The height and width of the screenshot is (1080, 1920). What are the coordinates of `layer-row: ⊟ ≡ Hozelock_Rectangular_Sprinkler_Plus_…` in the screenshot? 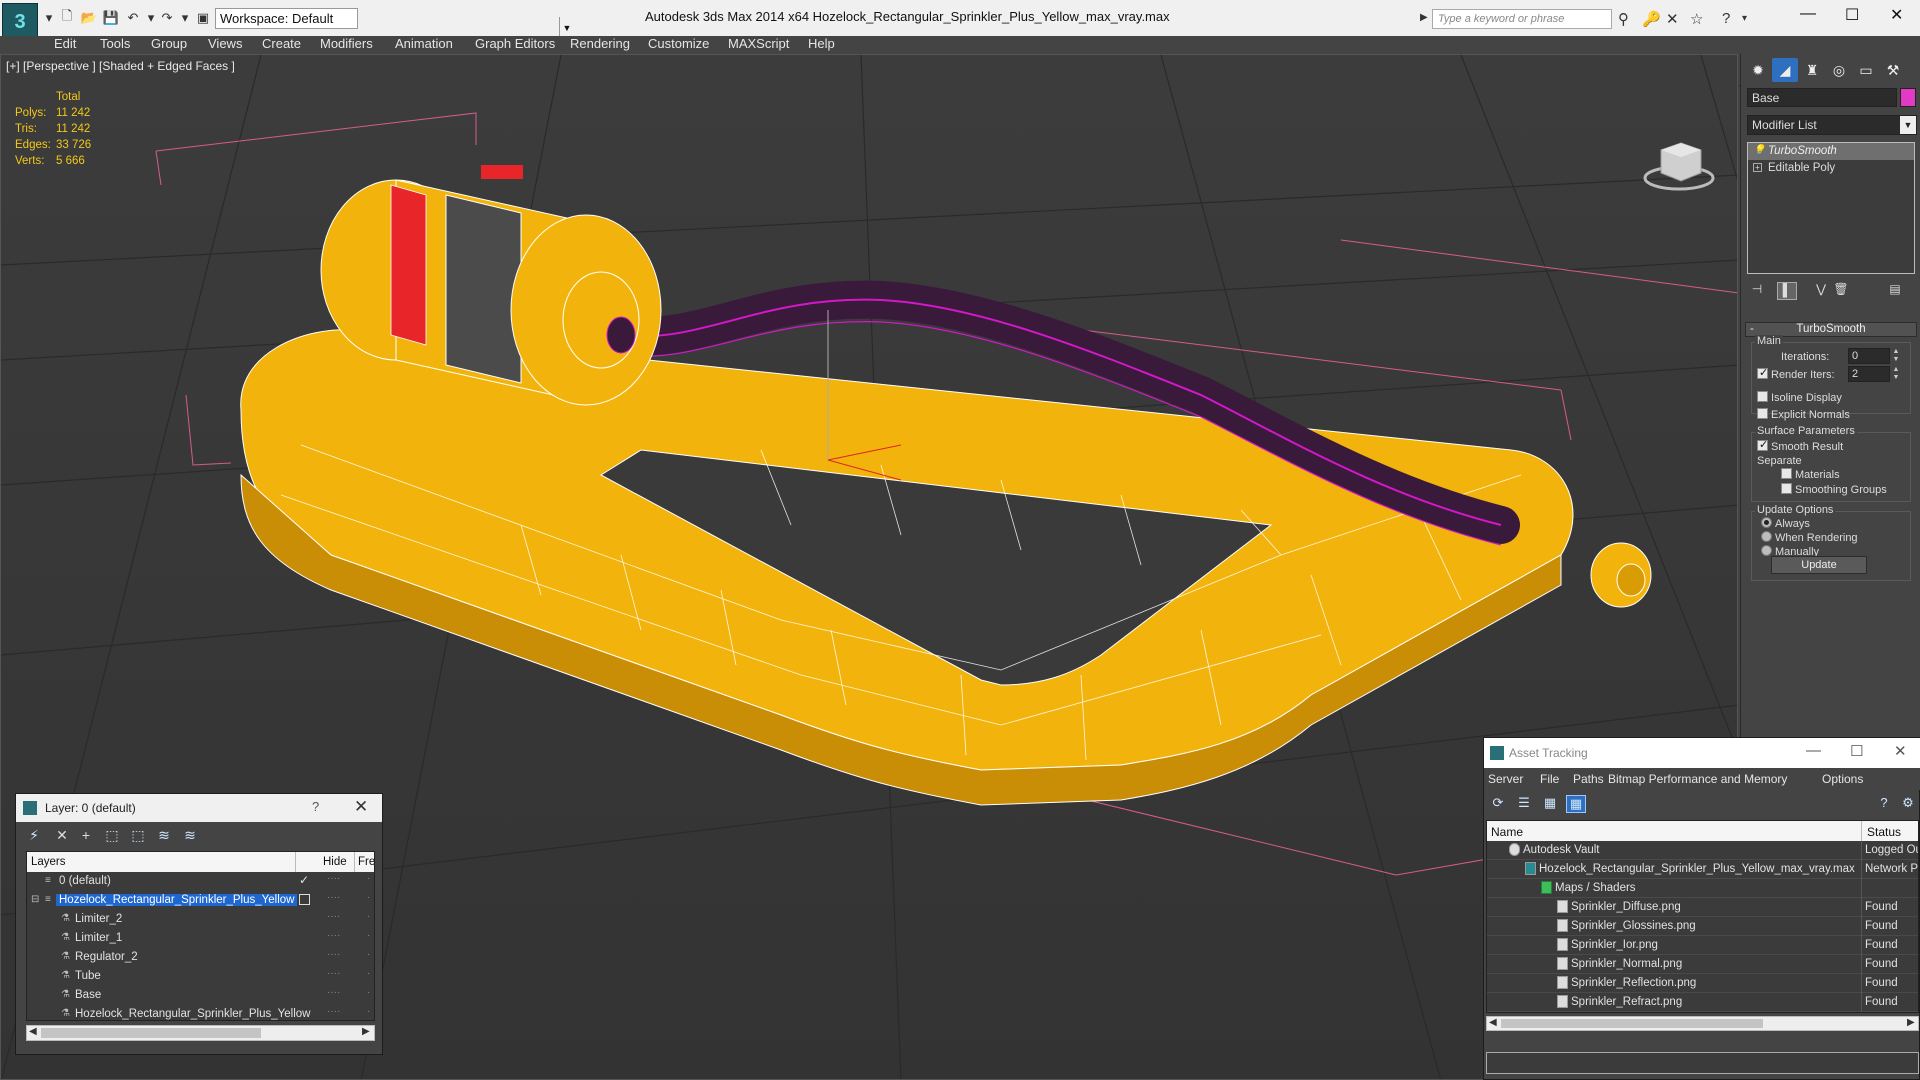 It's located at (200, 900).